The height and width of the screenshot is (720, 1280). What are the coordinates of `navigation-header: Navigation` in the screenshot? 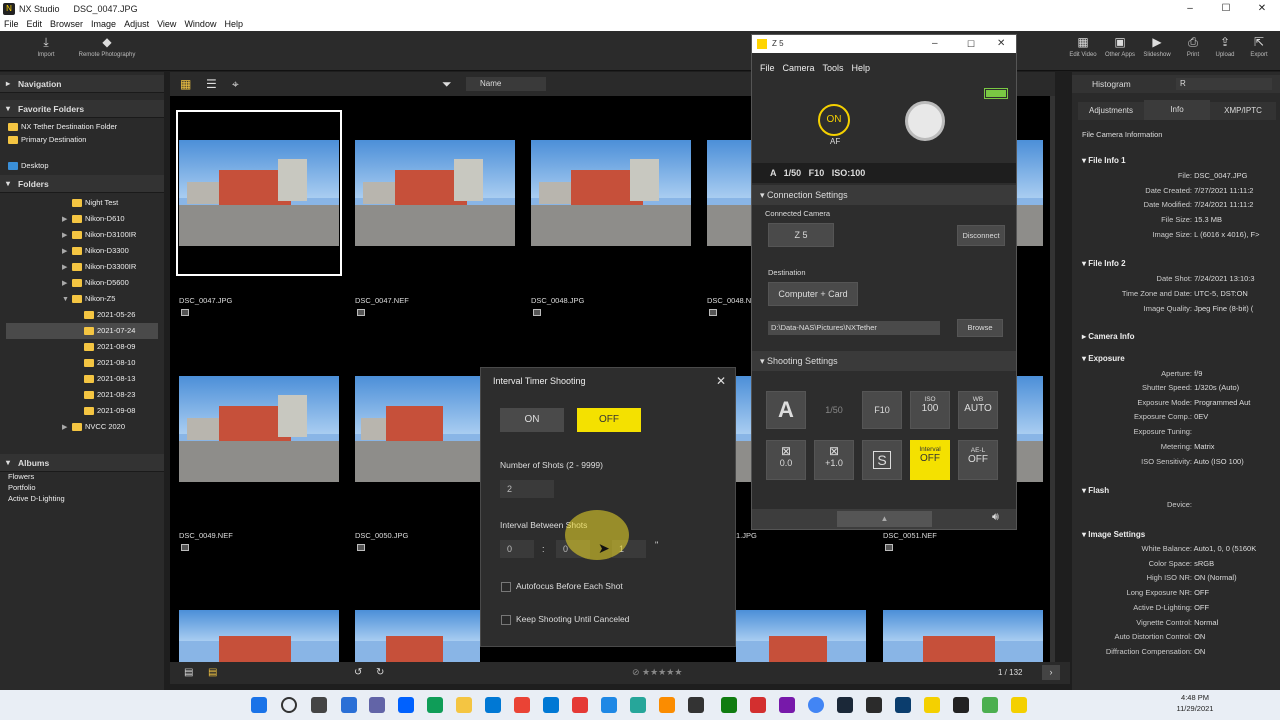 It's located at (82, 84).